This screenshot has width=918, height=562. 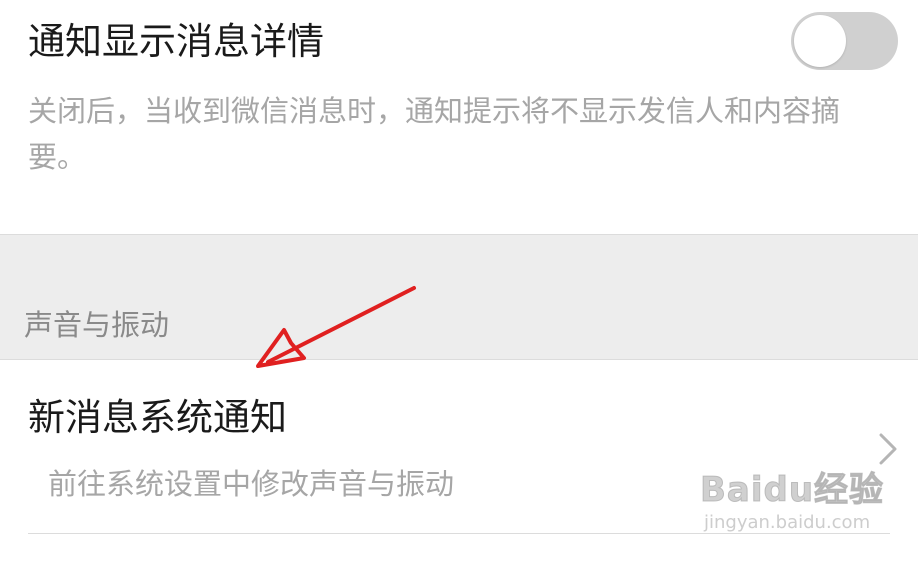 What do you see at coordinates (176, 41) in the screenshot?
I see `notification-detail-title: 通知显示消息详情` at bounding box center [176, 41].